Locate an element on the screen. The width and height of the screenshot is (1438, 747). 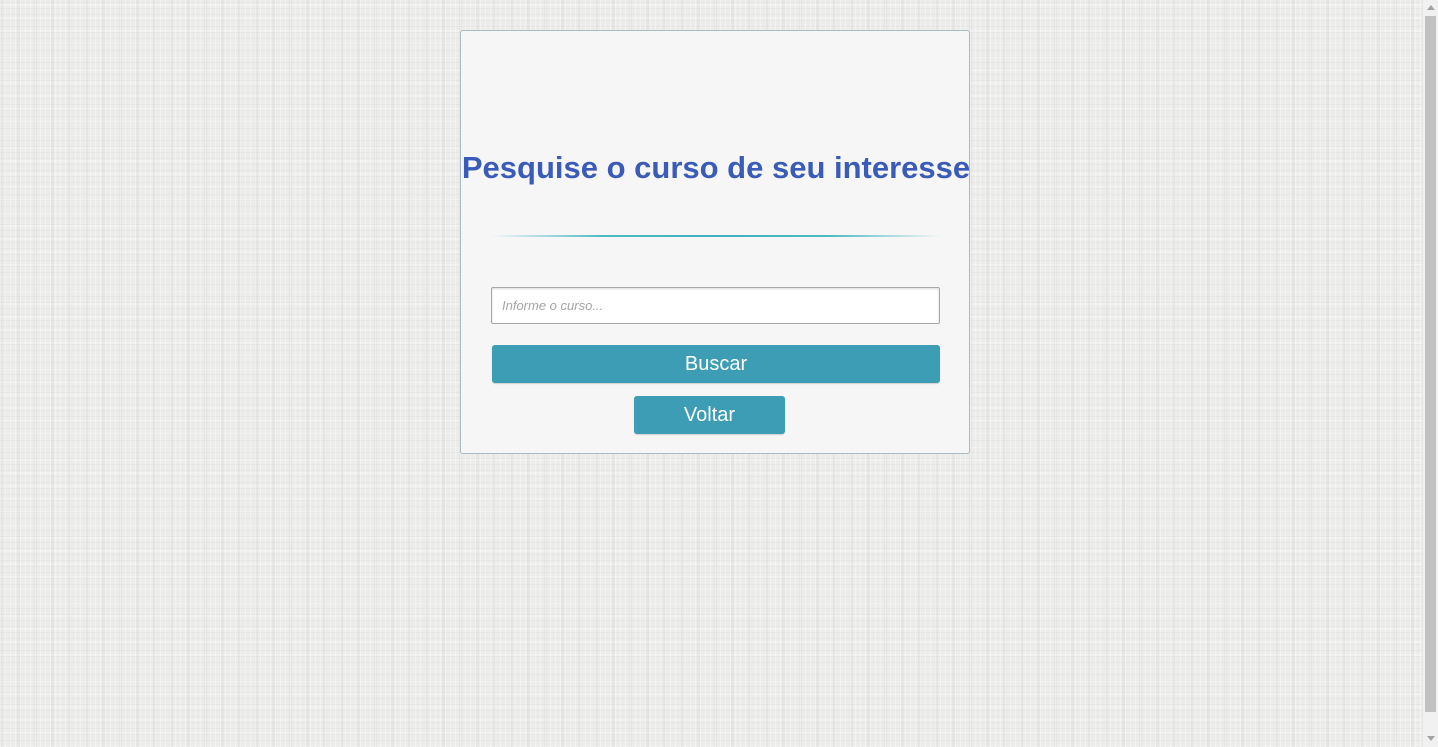
vertical-scrollbar is located at coordinates (1430, 373).